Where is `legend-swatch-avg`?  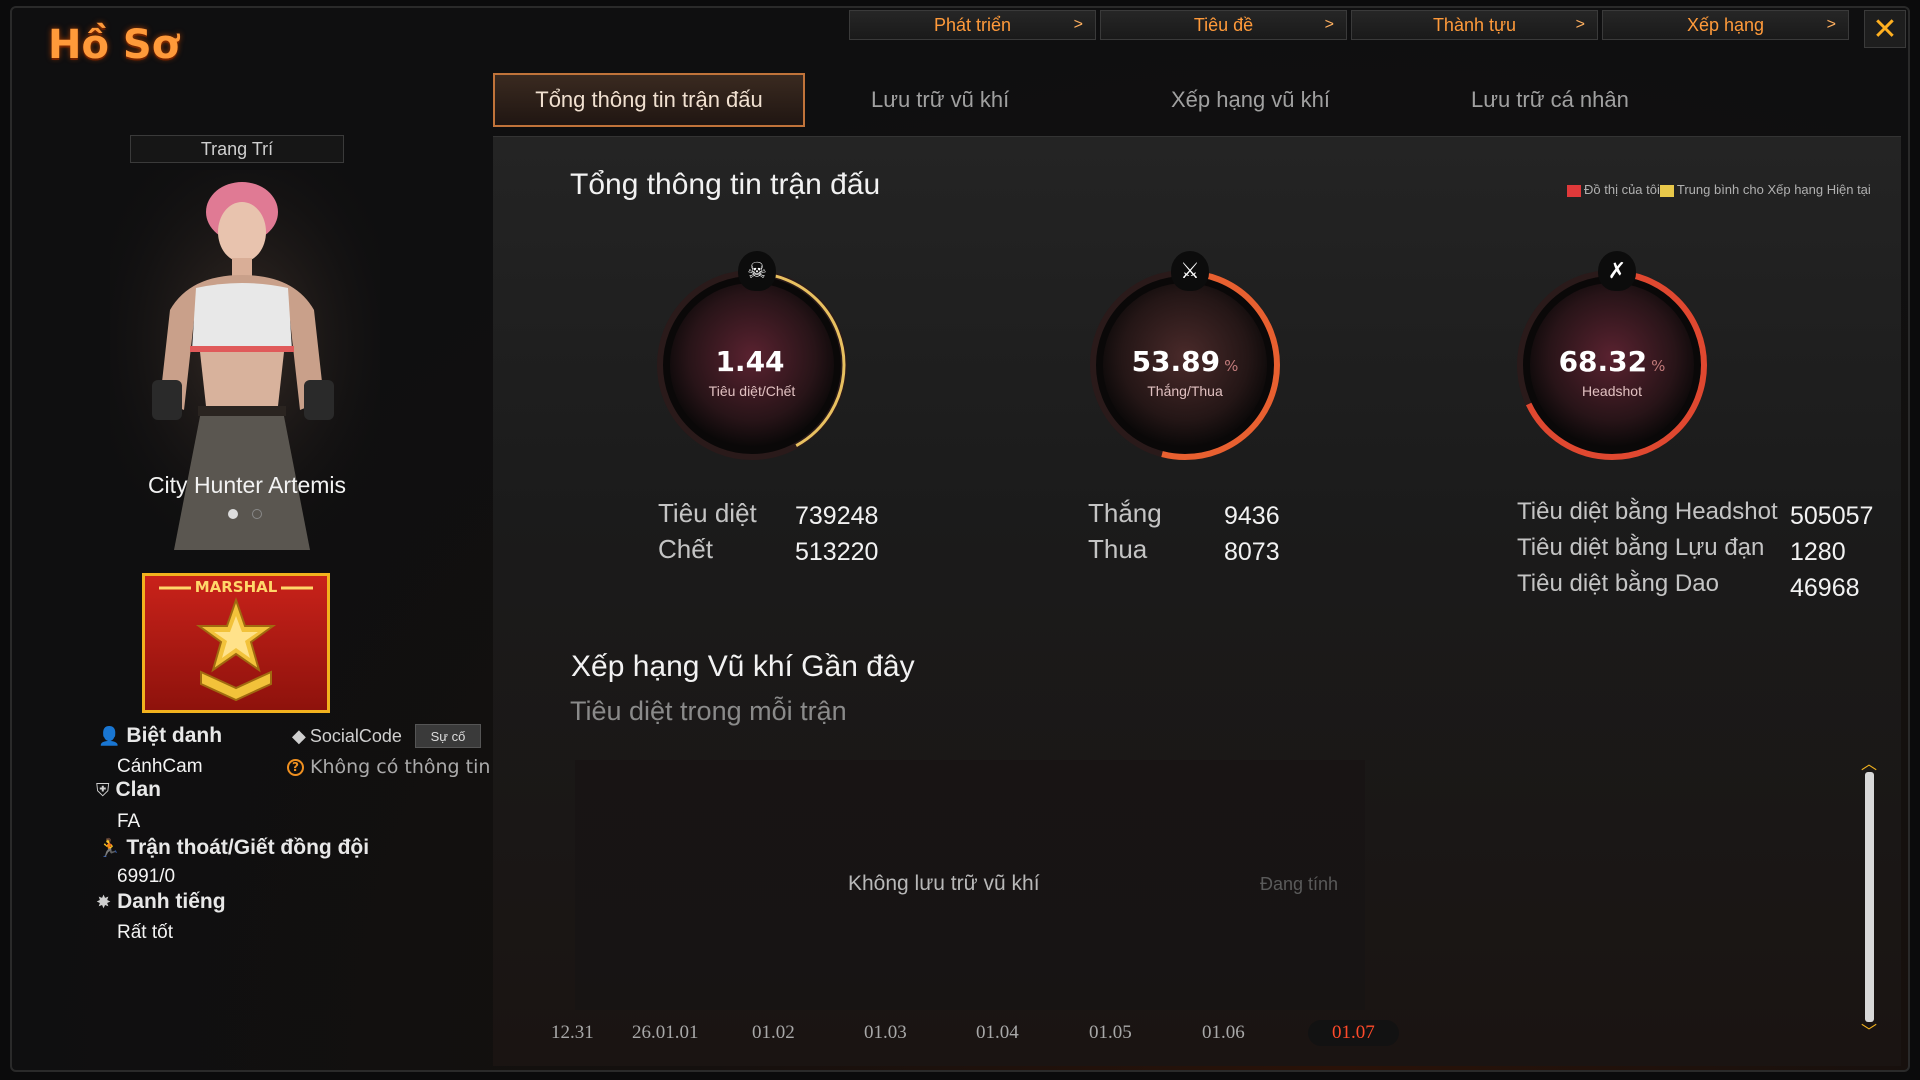 legend-swatch-avg is located at coordinates (1666, 190).